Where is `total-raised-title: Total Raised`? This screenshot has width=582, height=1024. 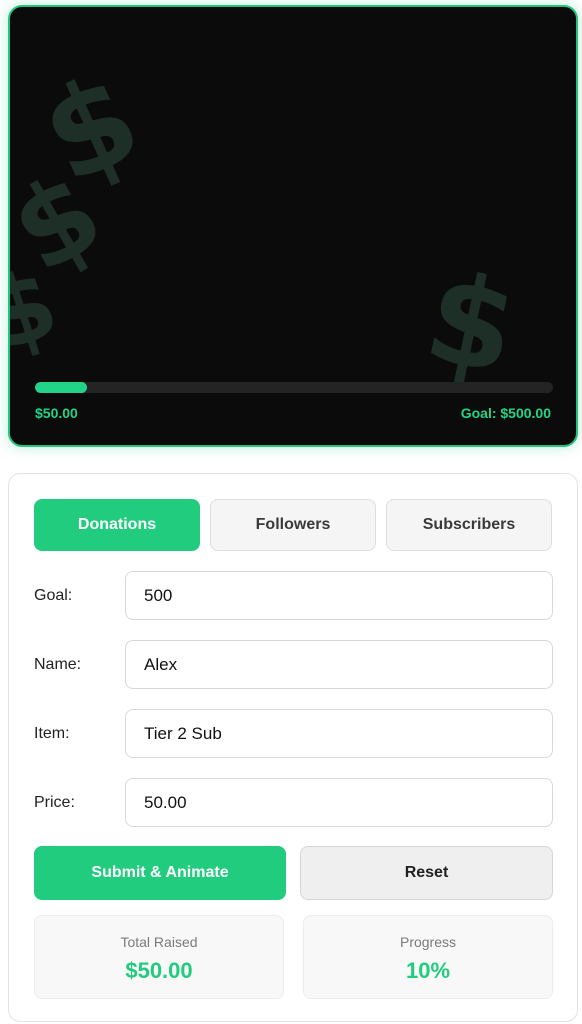 total-raised-title: Total Raised is located at coordinates (159, 942).